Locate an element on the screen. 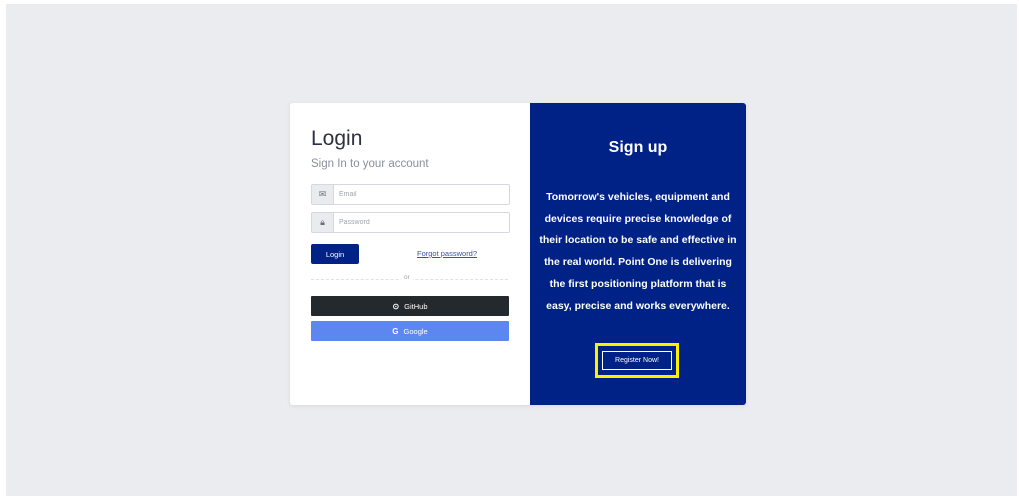 This screenshot has width=1019, height=499. github-icon: ⊙ is located at coordinates (396, 306).